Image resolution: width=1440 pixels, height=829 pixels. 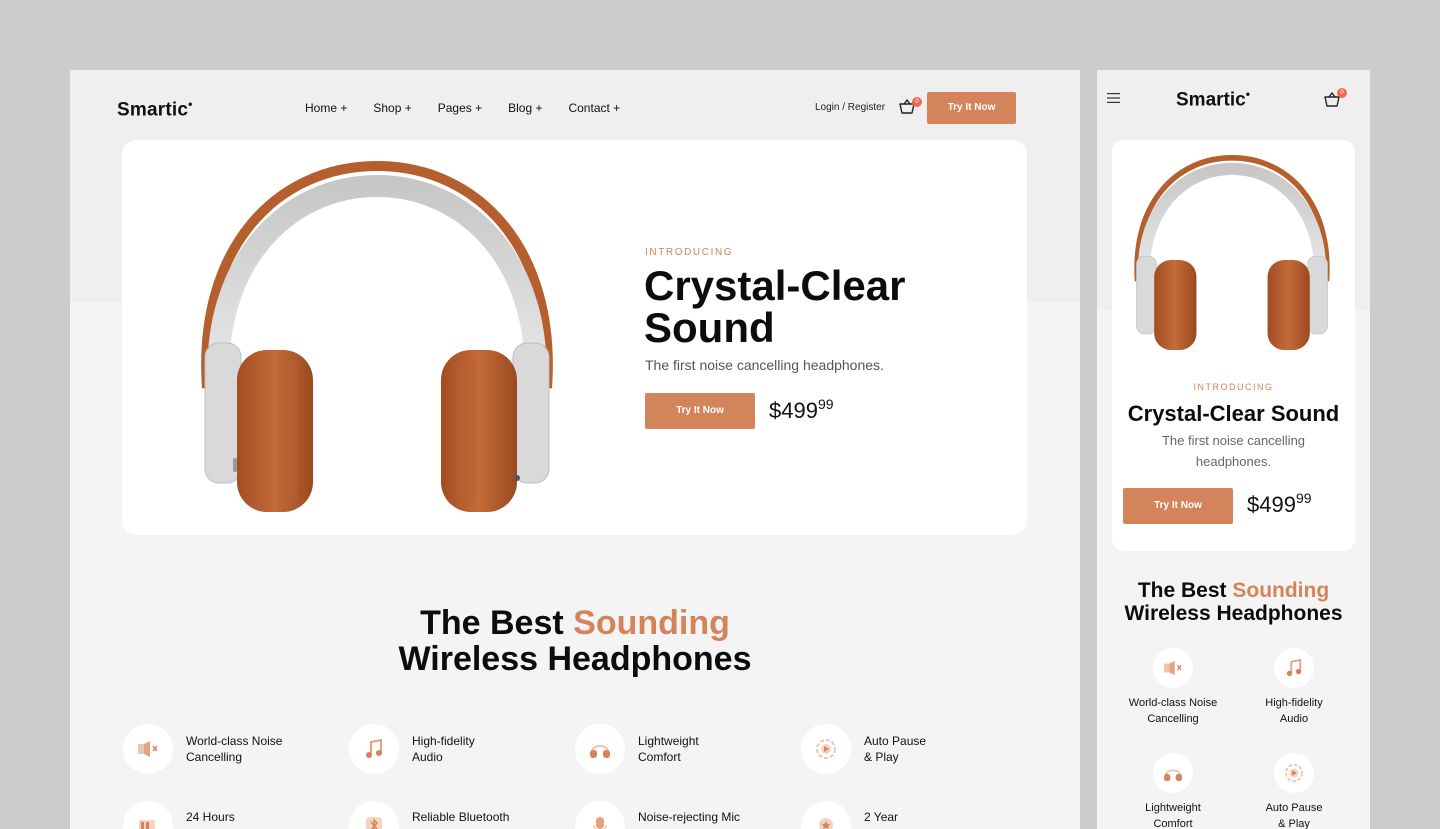 I want to click on mobile-headphones-image, so click(x=1232, y=253).